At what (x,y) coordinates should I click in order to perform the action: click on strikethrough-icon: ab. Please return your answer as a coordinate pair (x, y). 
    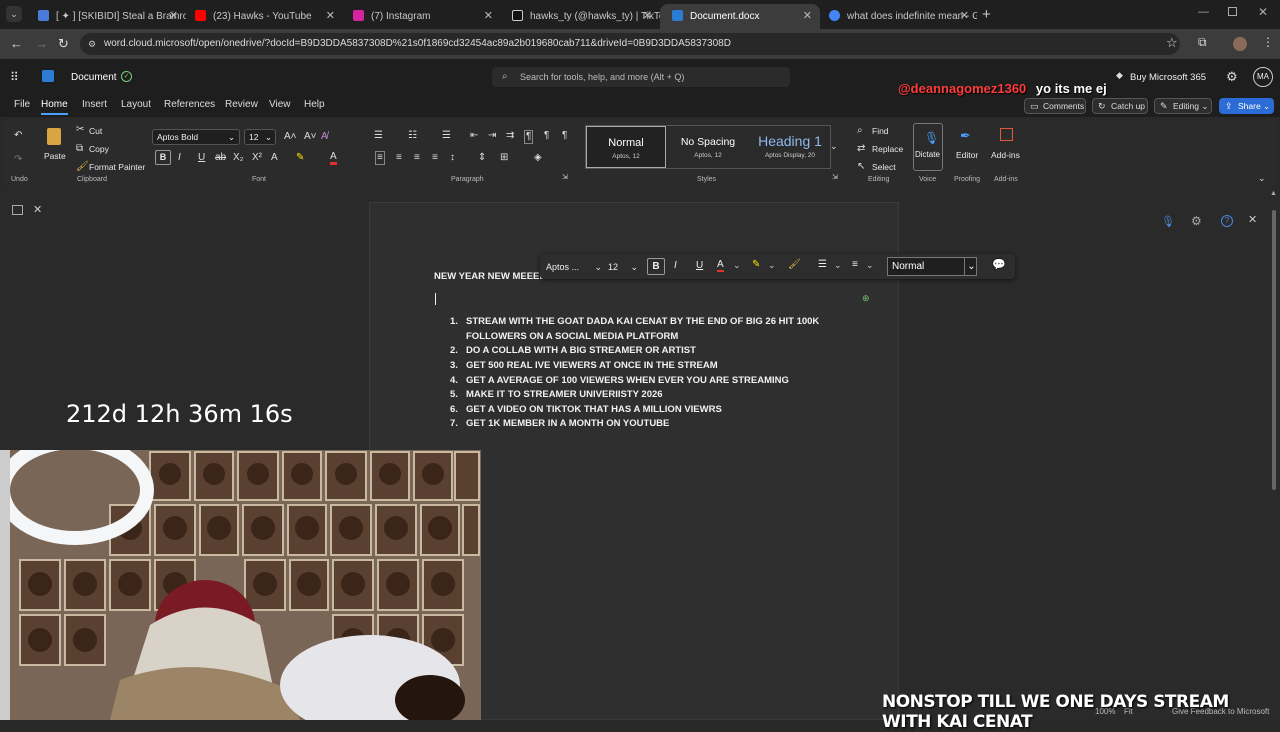
    Looking at the image, I should click on (220, 158).